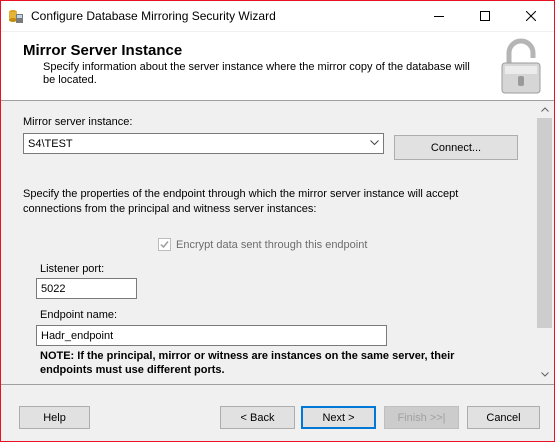  Describe the element at coordinates (544, 223) in the screenshot. I see `scrollbar-thumb` at that location.